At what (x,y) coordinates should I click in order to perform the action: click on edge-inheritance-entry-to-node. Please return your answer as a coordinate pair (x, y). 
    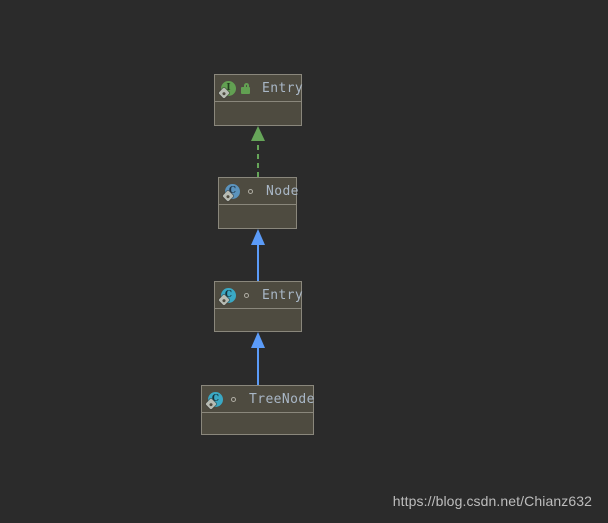
    Looking at the image, I should click on (258, 255).